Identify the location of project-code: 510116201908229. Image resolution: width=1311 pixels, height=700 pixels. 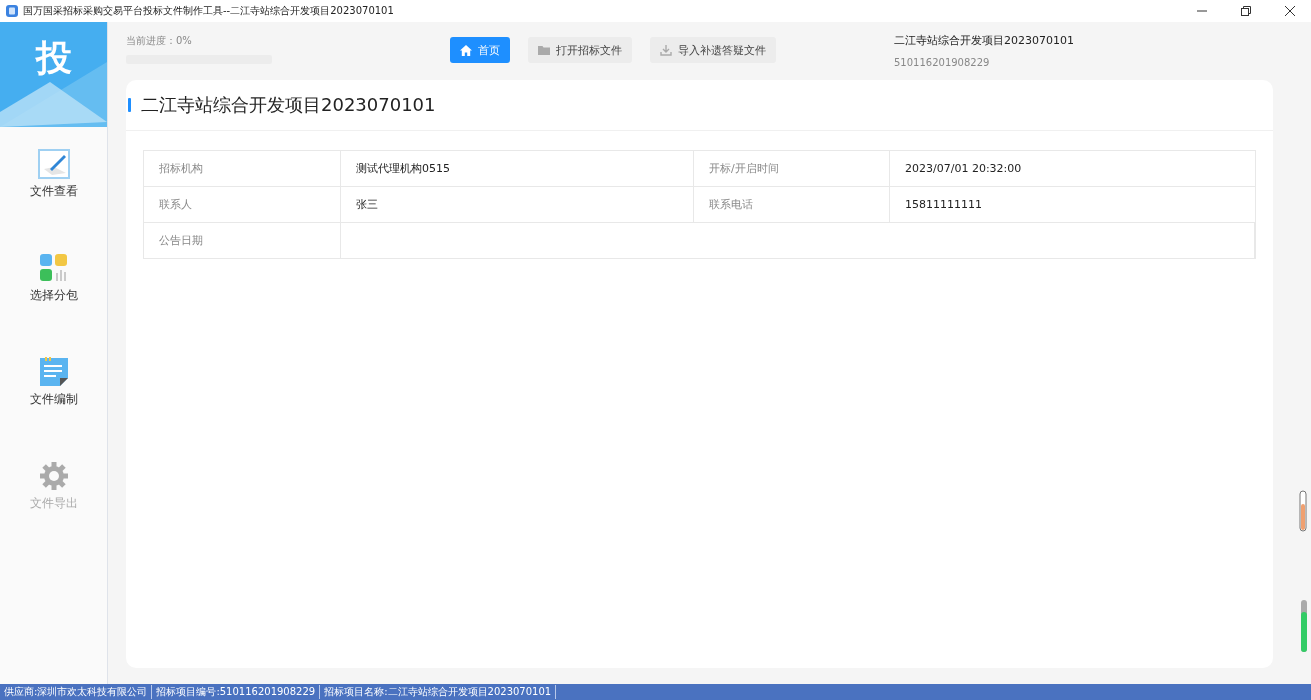
(942, 62).